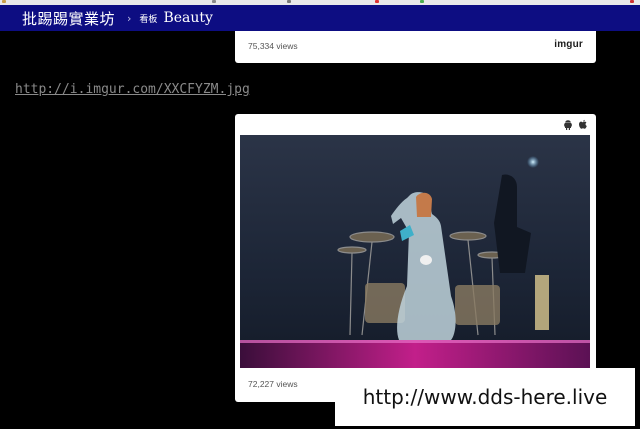 This screenshot has height=429, width=640. Describe the element at coordinates (583, 125) in the screenshot. I see `apple-icon` at that location.